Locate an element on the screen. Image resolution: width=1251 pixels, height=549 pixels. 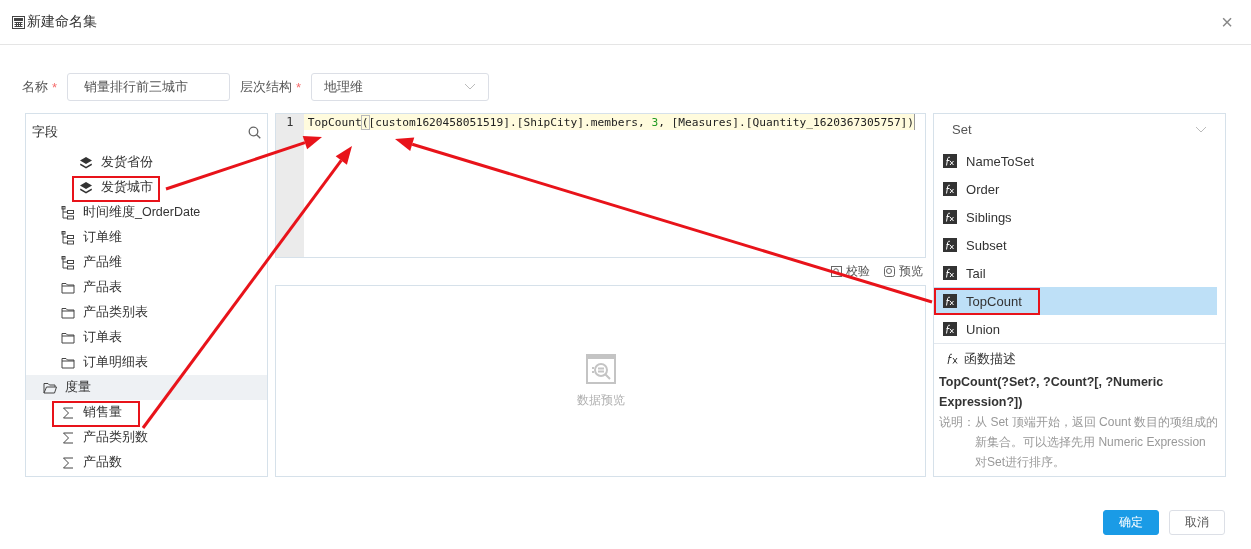
function-item: Order is located at coordinates (1075, 189).